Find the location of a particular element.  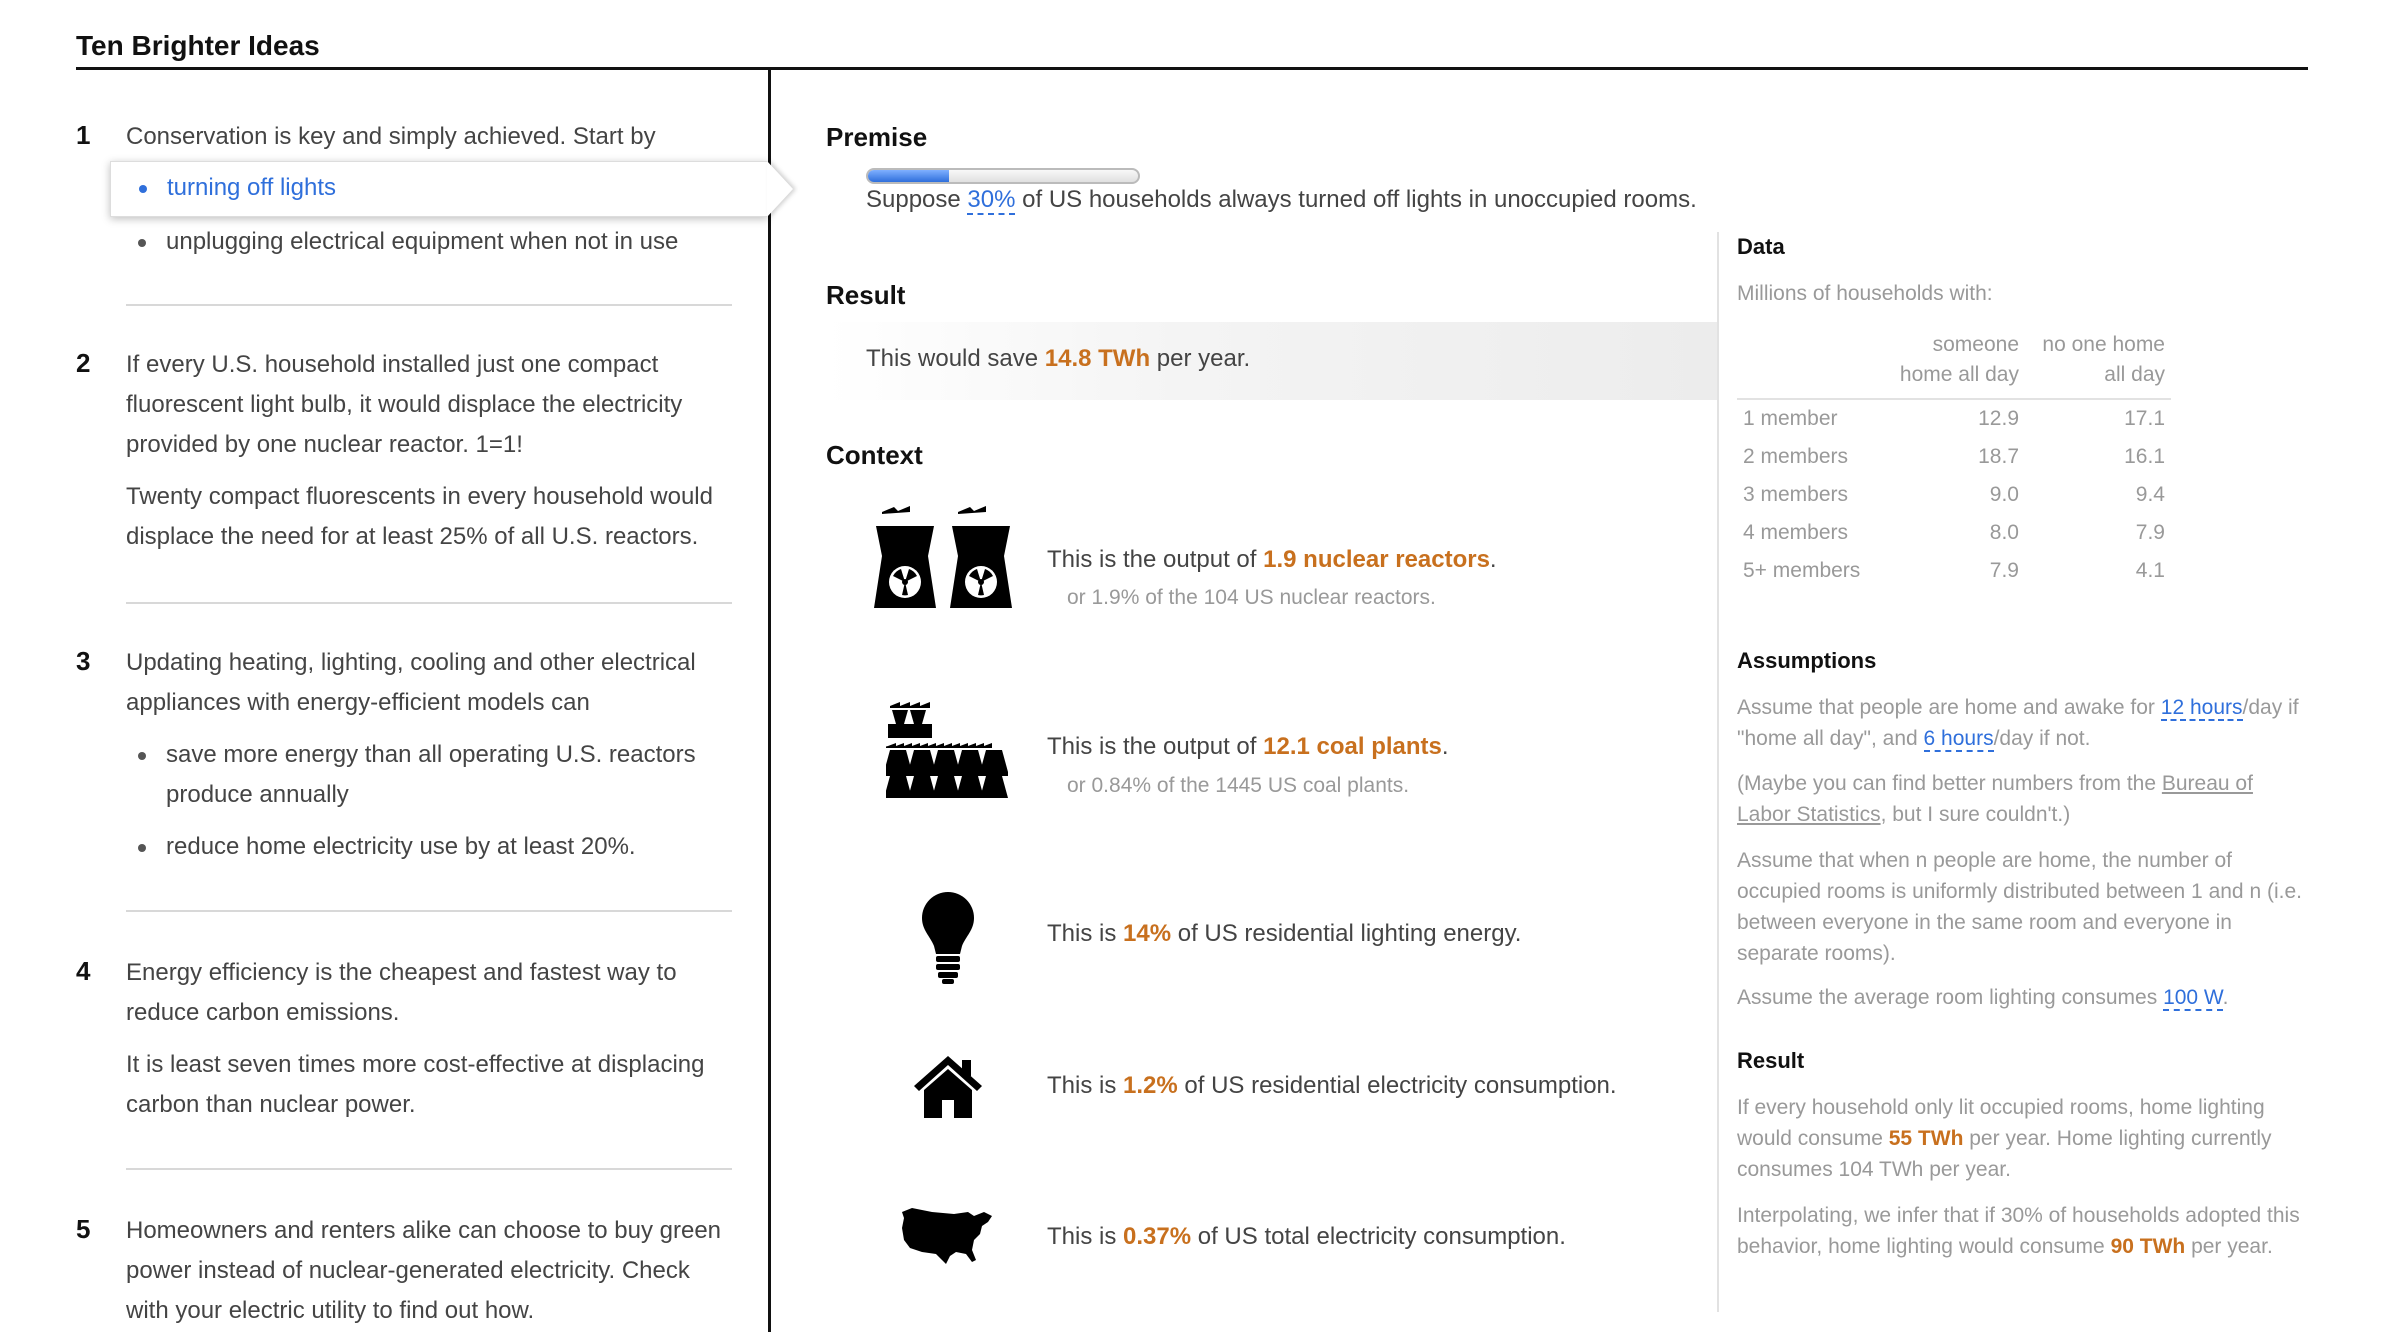

context-residential-value: 1.2% is located at coordinates (1150, 1085).